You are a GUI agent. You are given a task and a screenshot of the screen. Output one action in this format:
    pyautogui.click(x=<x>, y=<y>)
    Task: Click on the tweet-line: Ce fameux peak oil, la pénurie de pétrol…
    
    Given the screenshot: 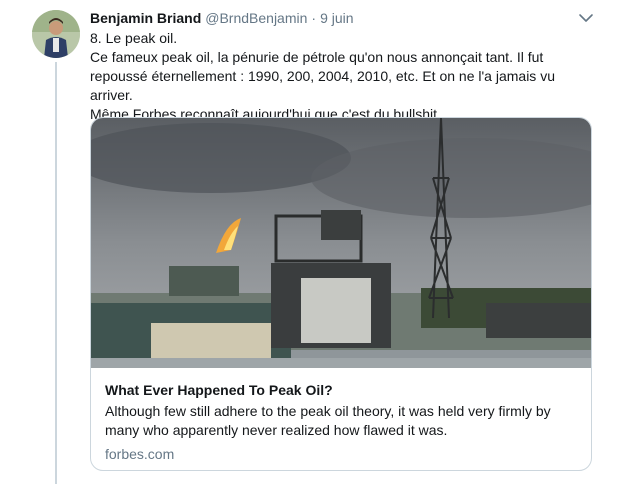 What is the action you would take?
    pyautogui.click(x=317, y=57)
    